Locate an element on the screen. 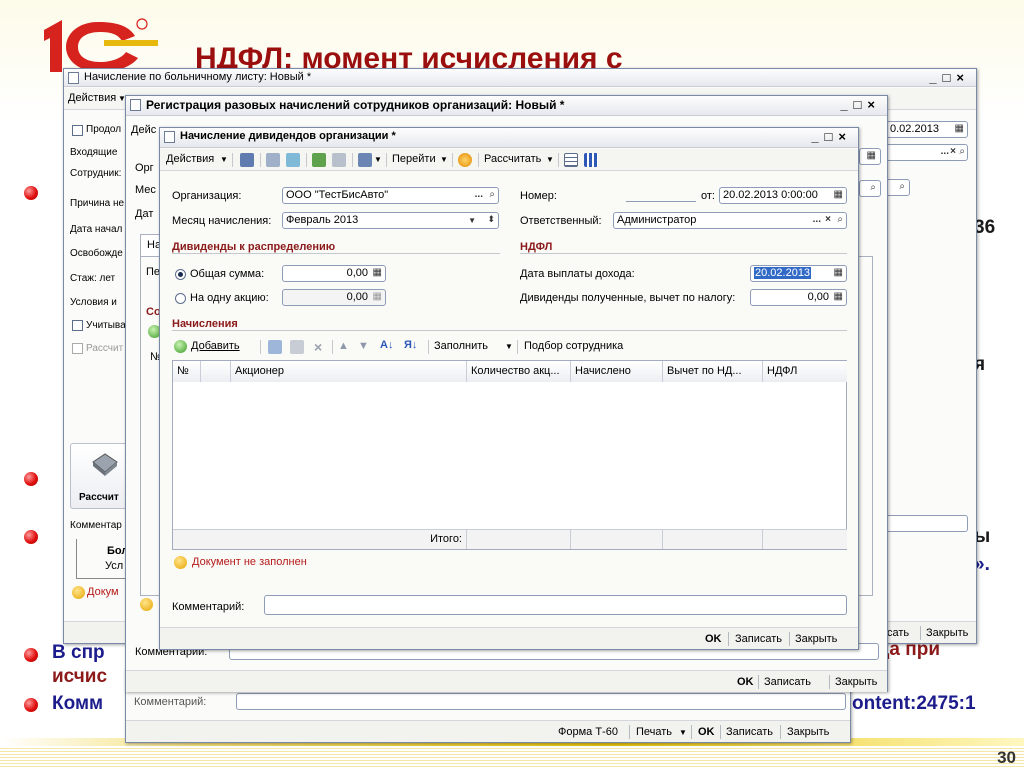  goto-menu: Перейти is located at coordinates (414, 159).